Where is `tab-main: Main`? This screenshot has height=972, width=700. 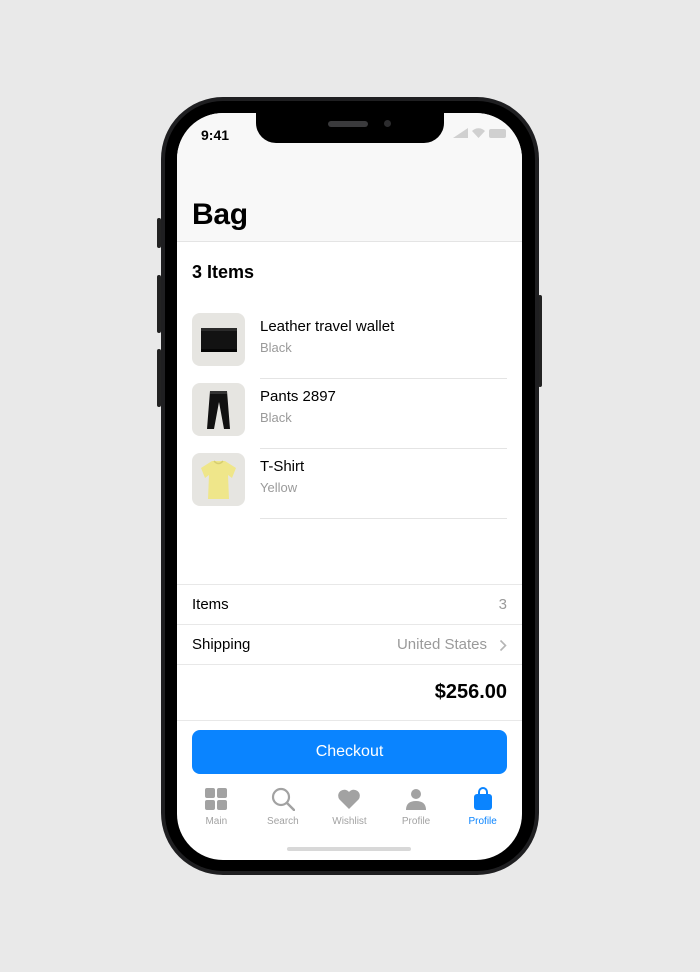 tab-main: Main is located at coordinates (216, 819).